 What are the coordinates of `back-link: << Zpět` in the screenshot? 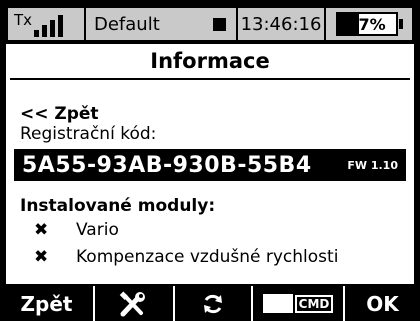 It's located at (59, 114).